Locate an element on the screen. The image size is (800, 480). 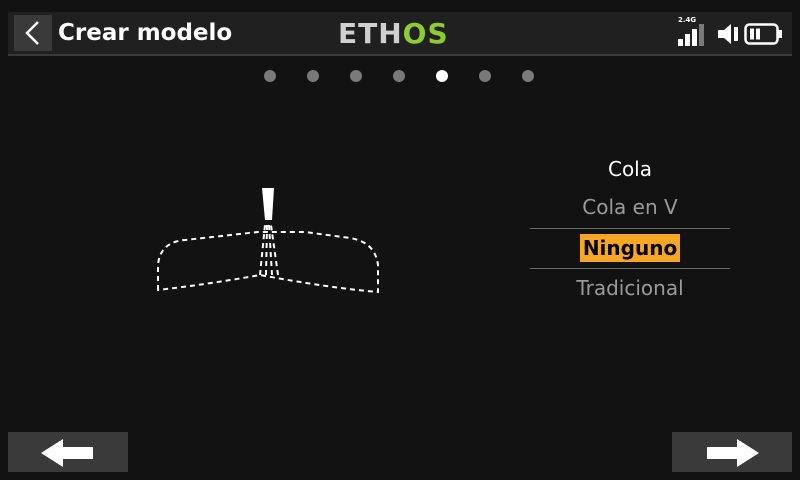
list-heading: Cola is located at coordinates (629, 169).